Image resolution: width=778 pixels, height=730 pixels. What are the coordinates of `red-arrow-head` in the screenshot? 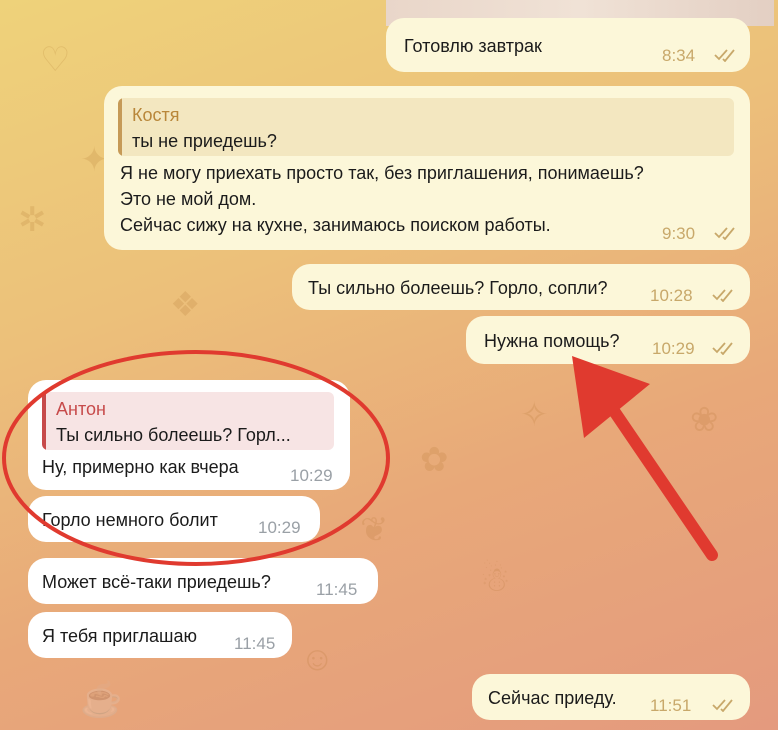 It's located at (611, 397).